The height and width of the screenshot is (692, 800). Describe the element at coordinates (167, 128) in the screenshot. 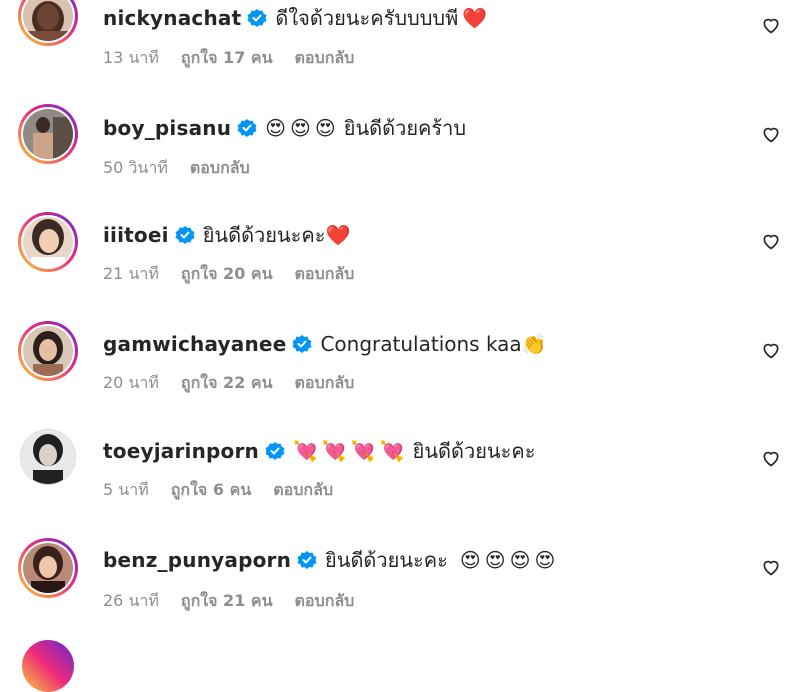

I see `comment-username: boy_pisanu` at that location.